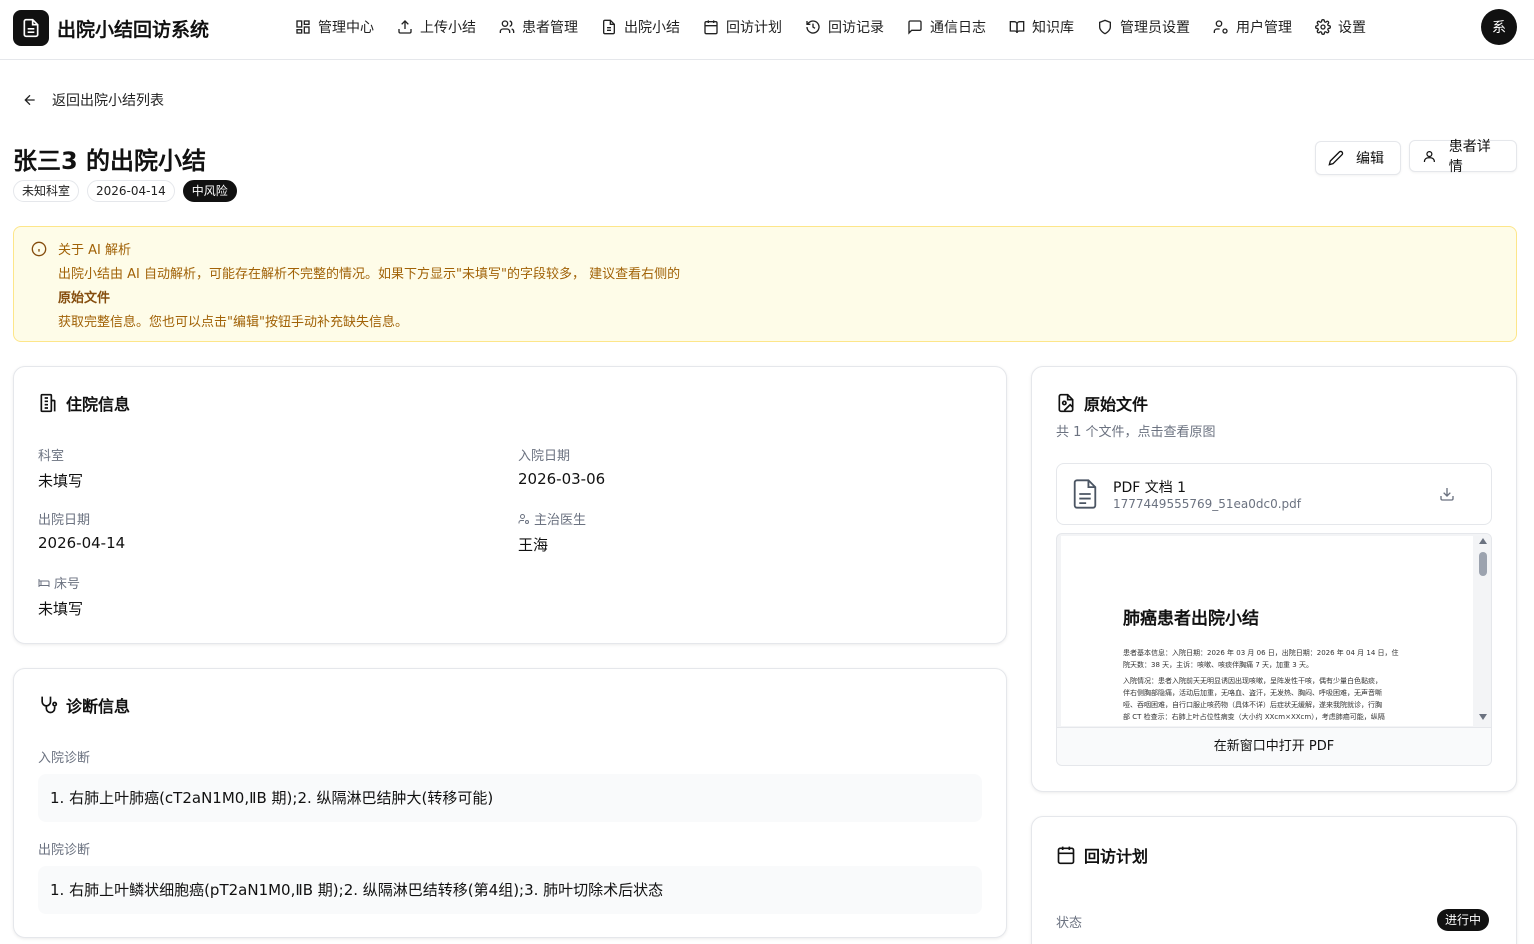  Describe the element at coordinates (448, 28) in the screenshot. I see `nav-label: 上传小结` at that location.